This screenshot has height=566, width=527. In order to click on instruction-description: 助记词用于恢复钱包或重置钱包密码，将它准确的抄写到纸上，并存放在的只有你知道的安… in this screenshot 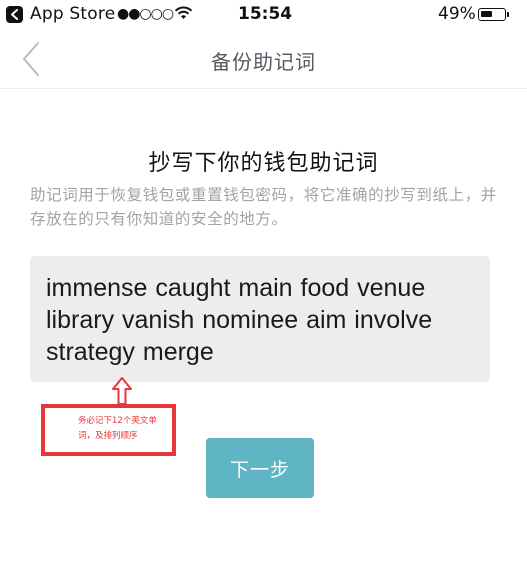, I will do `click(263, 207)`.